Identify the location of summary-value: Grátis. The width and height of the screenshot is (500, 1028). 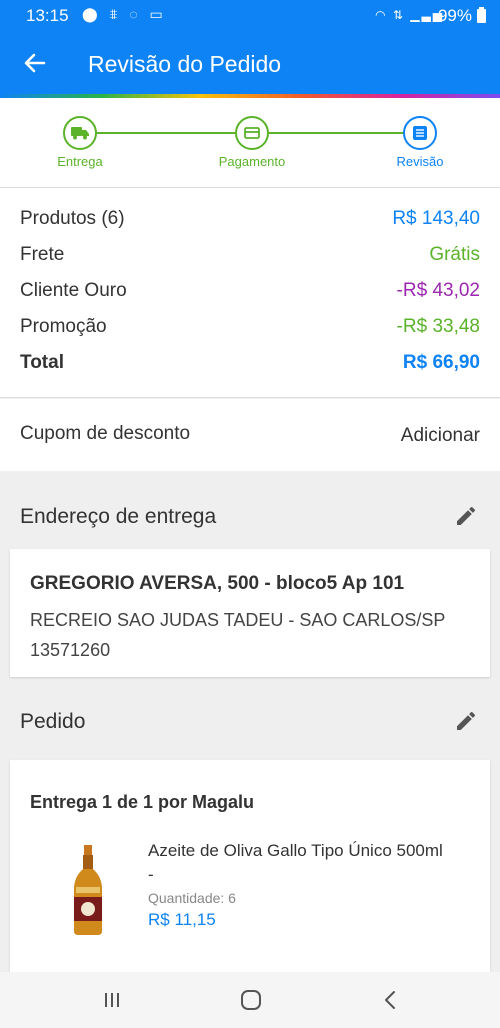
(454, 254).